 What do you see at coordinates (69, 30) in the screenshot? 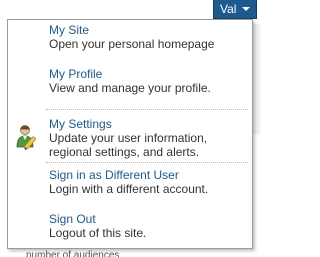
I see `menu-item-title: My Site` at bounding box center [69, 30].